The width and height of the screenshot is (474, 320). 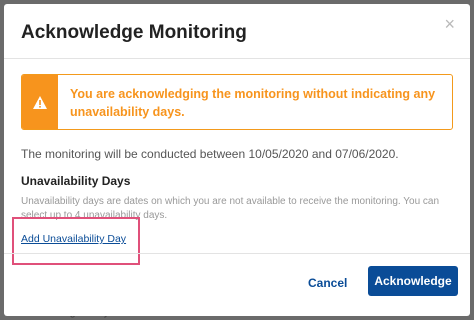 What do you see at coordinates (413, 281) in the screenshot?
I see `acknowledge-button: Acknowledge` at bounding box center [413, 281].